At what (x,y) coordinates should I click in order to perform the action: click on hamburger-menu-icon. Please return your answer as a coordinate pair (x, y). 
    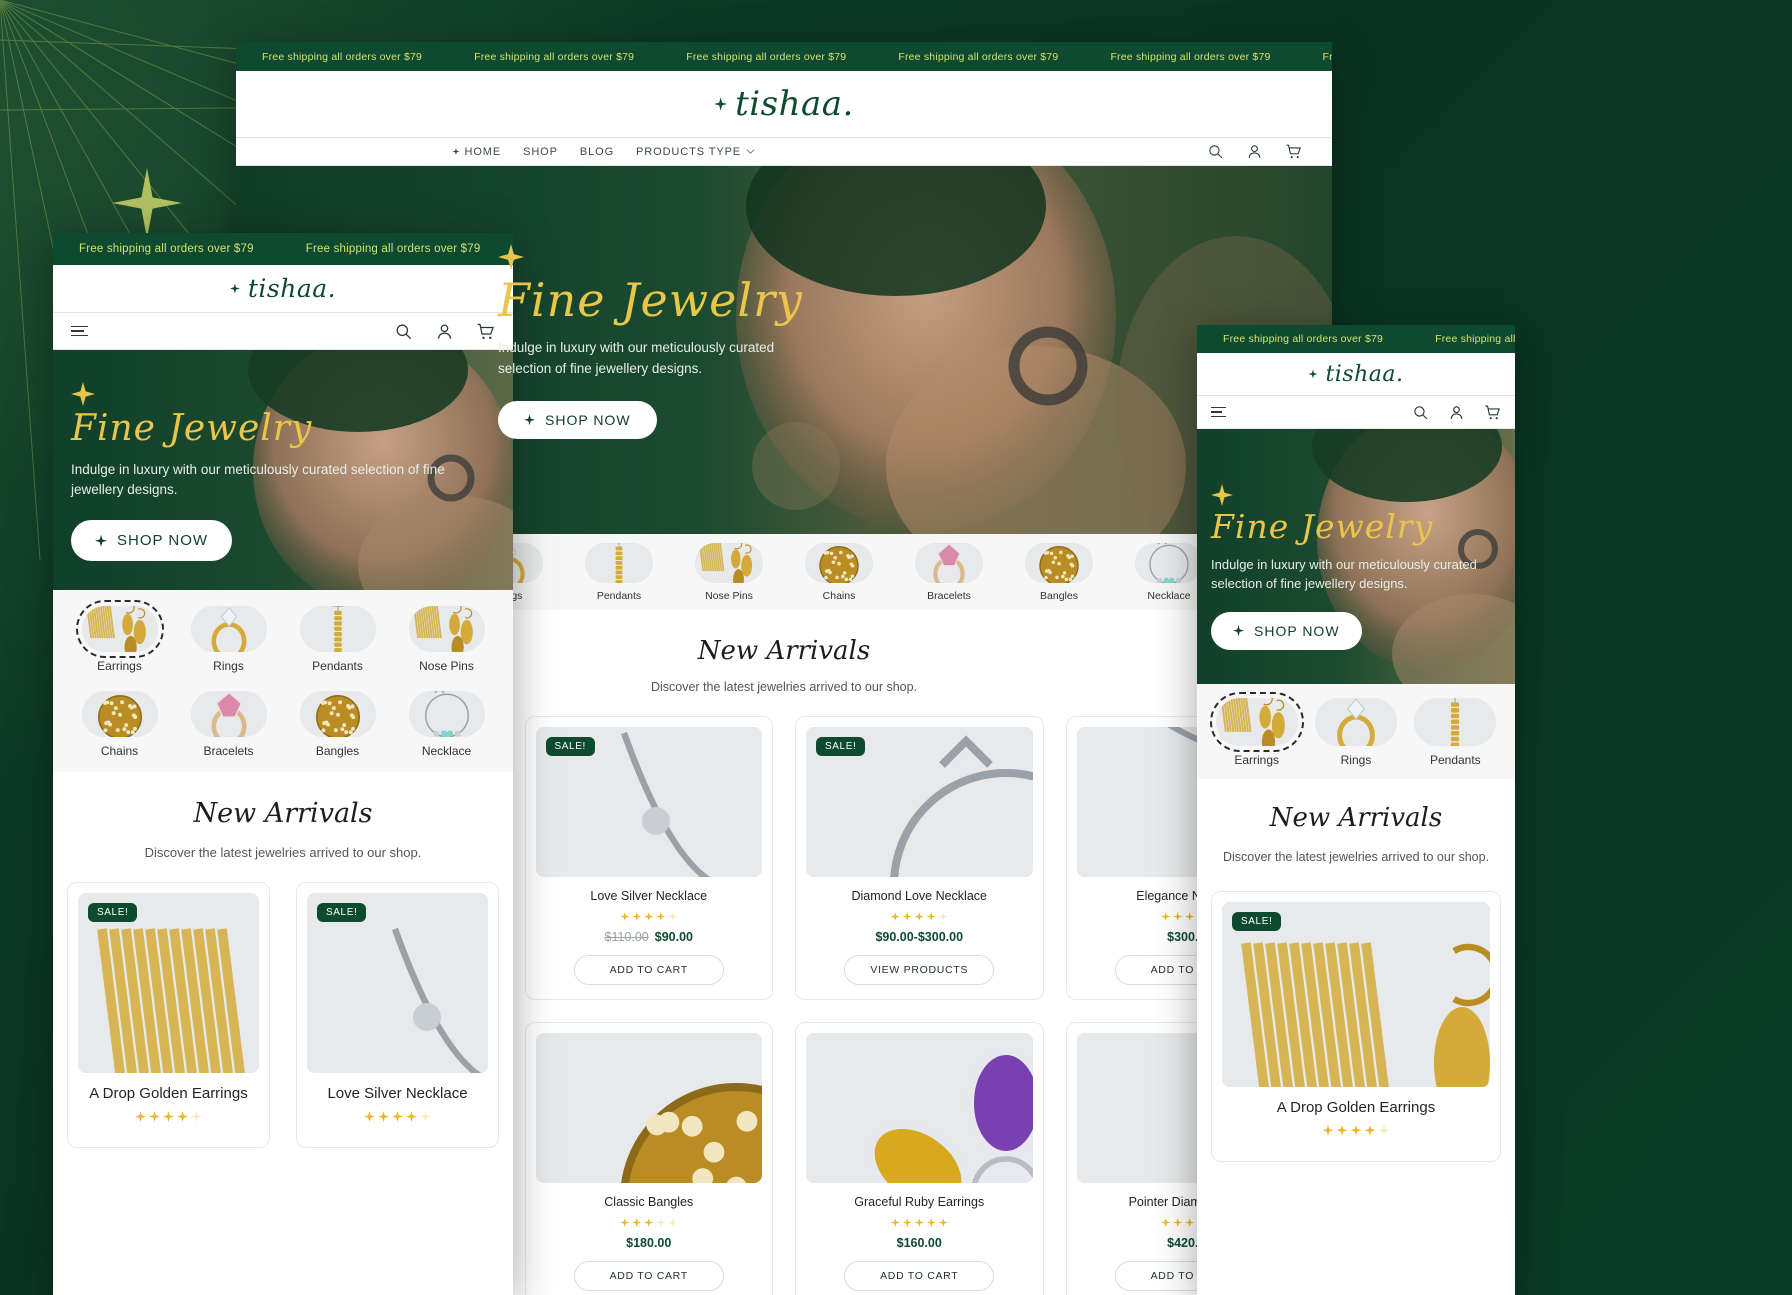
    Looking at the image, I should click on (79, 331).